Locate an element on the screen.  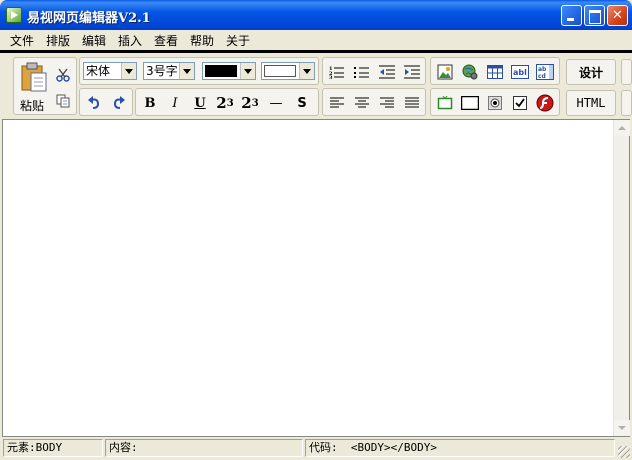
undo-button is located at coordinates (94, 103).